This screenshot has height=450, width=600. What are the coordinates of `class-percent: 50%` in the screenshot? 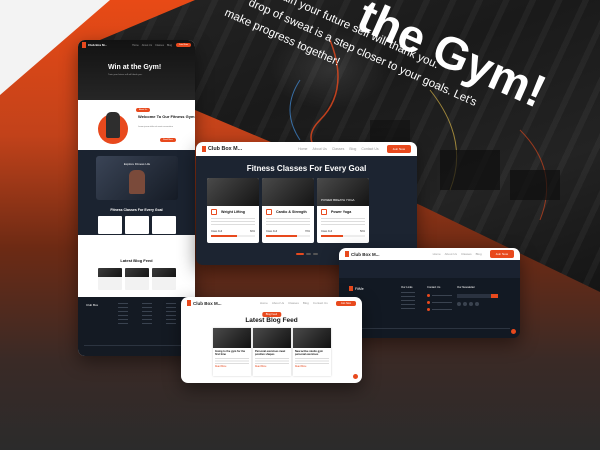 It's located at (362, 231).